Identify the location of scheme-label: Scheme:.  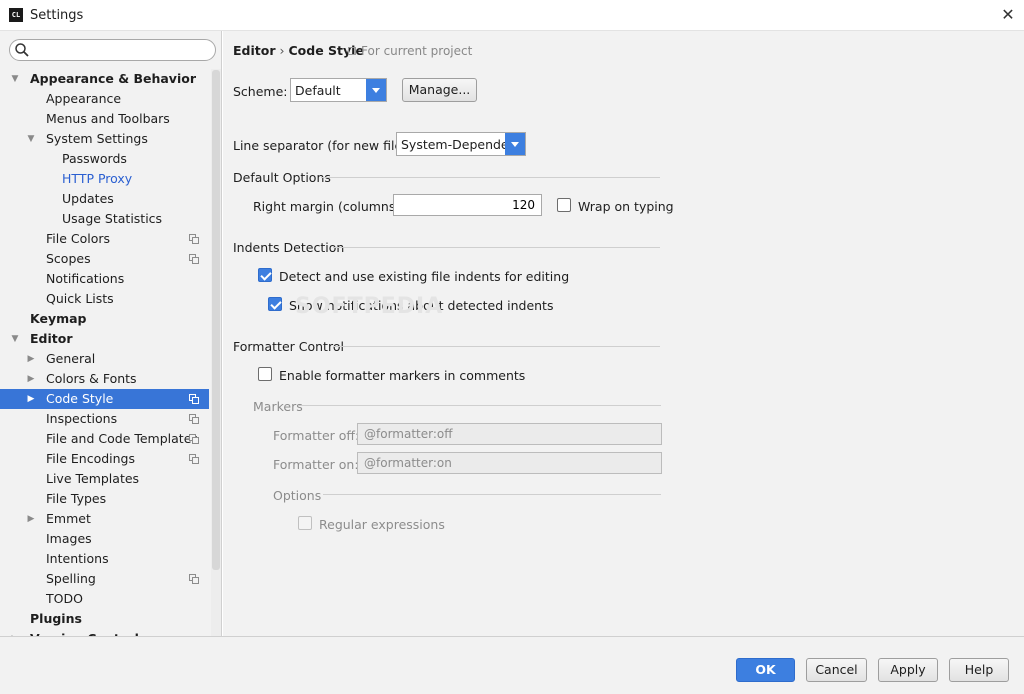
(260, 91).